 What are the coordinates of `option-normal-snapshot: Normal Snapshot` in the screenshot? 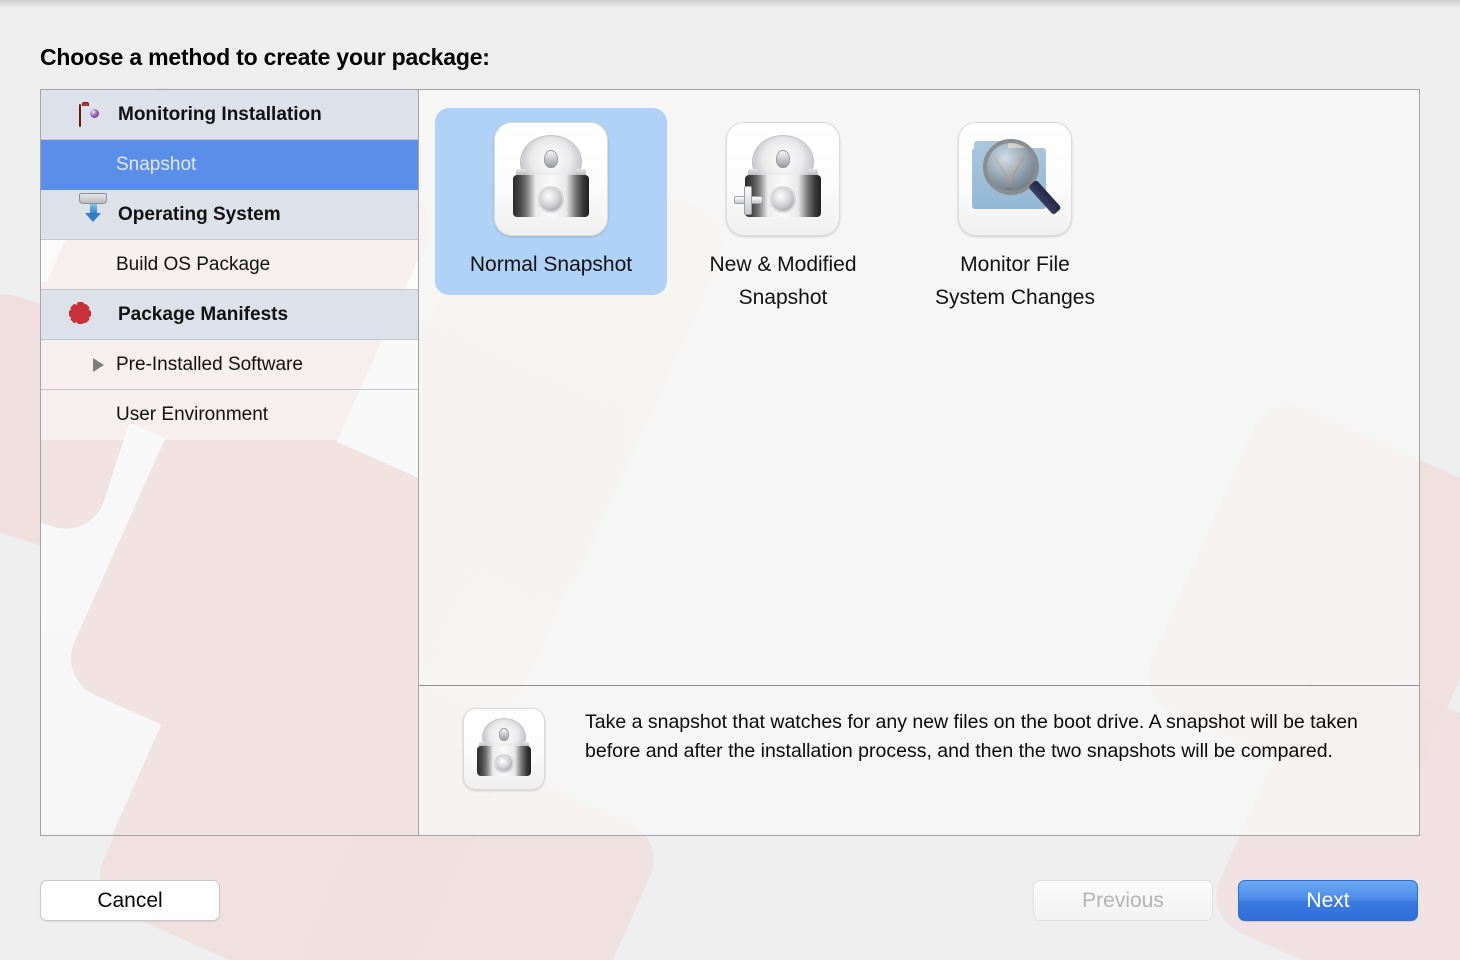 It's located at (551, 202).